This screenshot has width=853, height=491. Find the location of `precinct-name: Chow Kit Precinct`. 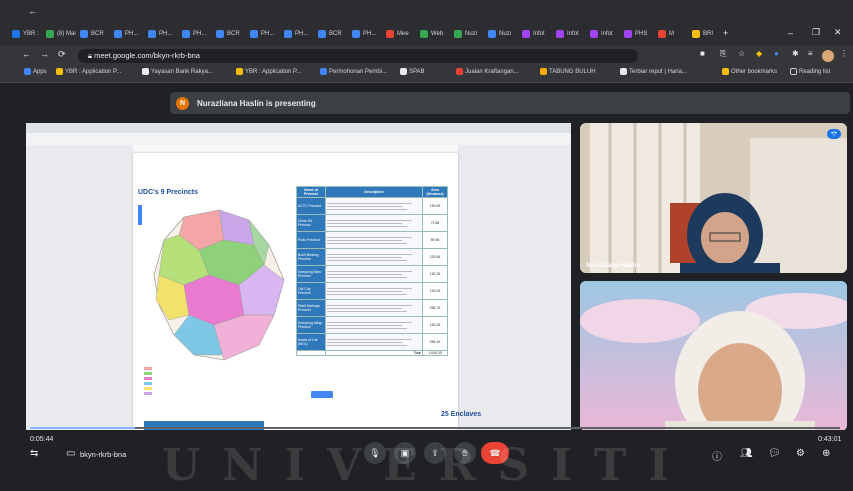

precinct-name: Chow Kit Precinct is located at coordinates (311, 223).